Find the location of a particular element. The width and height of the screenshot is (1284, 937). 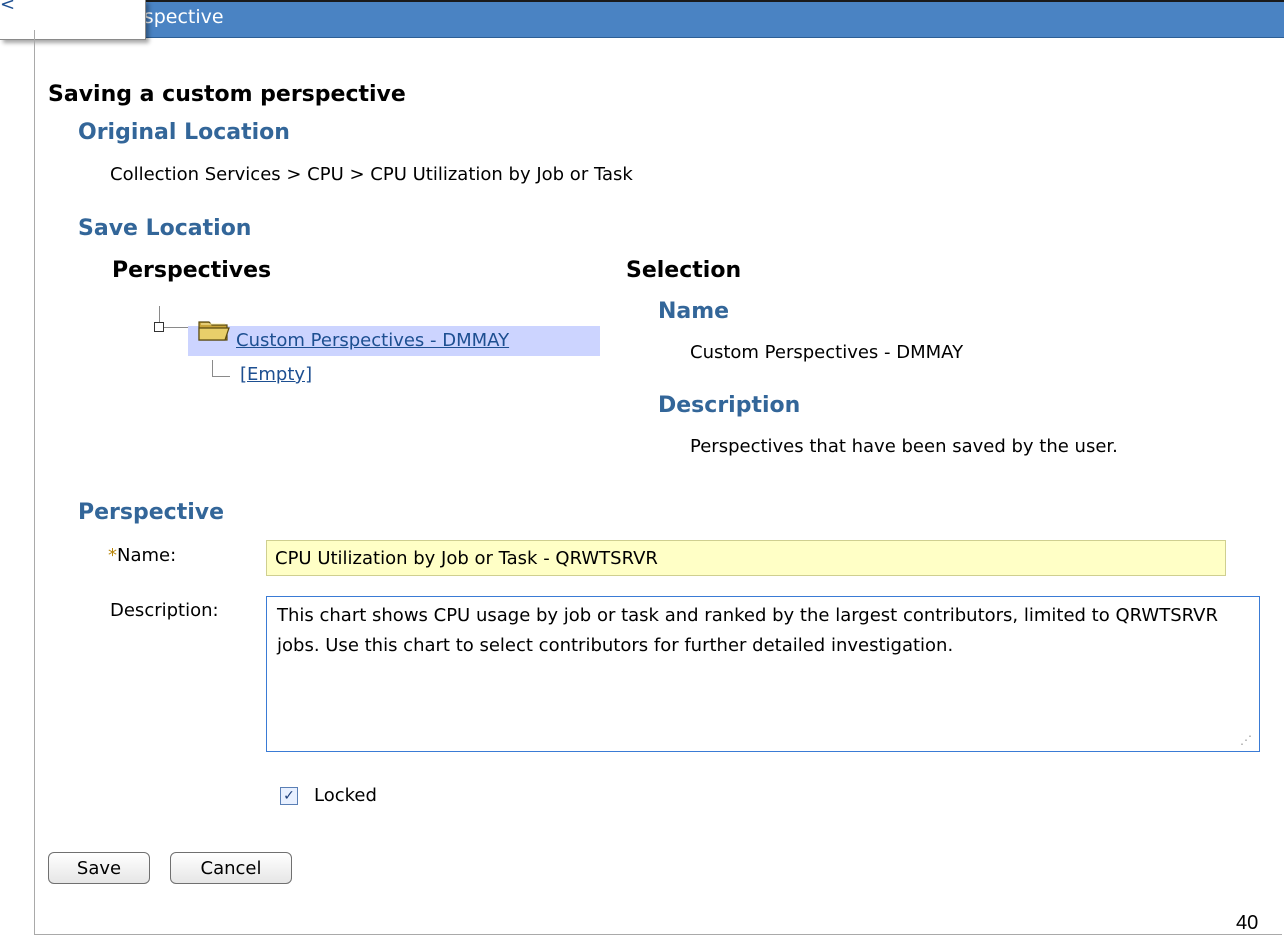

tree-connector-vertical is located at coordinates (159, 314).